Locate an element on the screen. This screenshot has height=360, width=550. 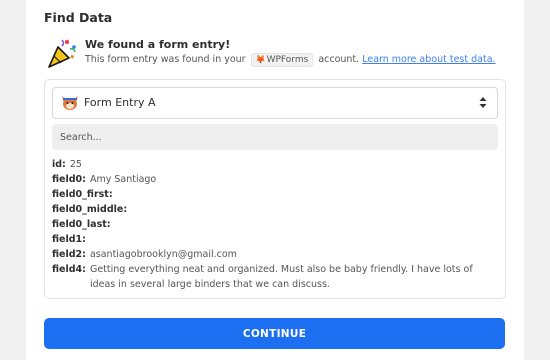
field-name: field4: is located at coordinates (69, 269).